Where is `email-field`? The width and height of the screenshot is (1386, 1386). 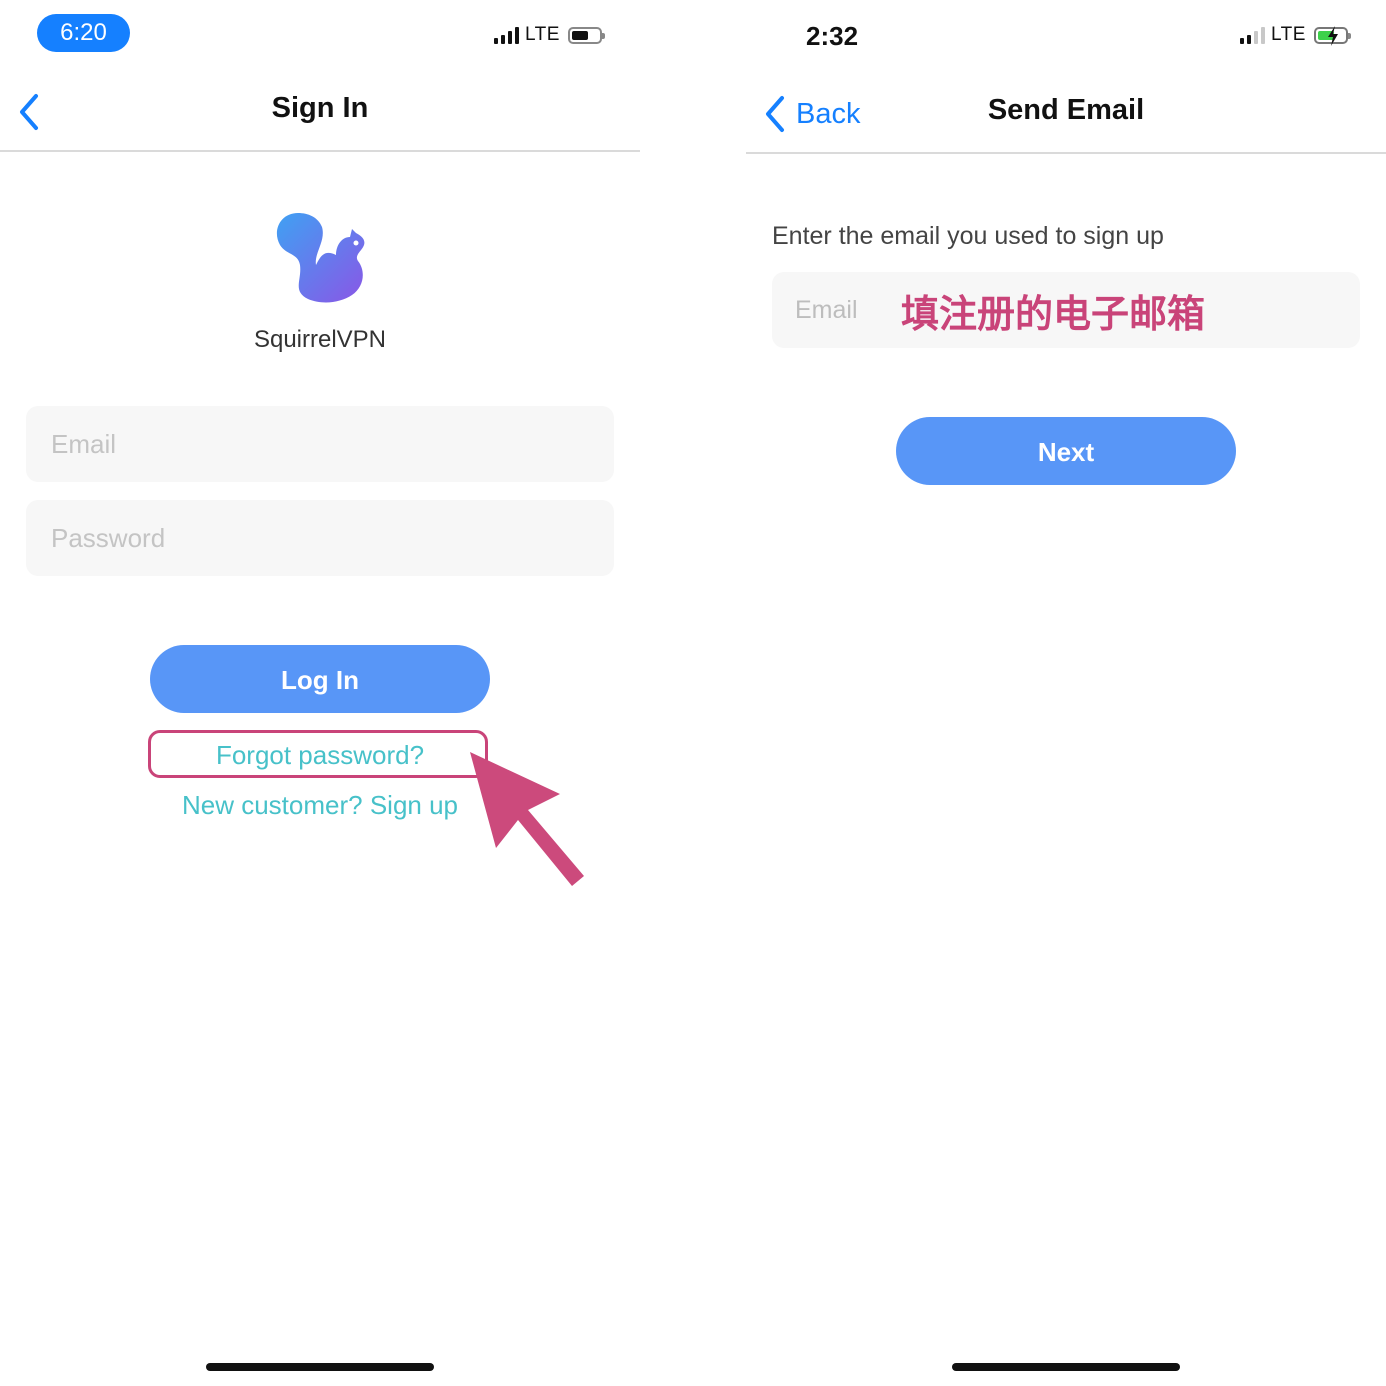
email-field is located at coordinates (322, 444).